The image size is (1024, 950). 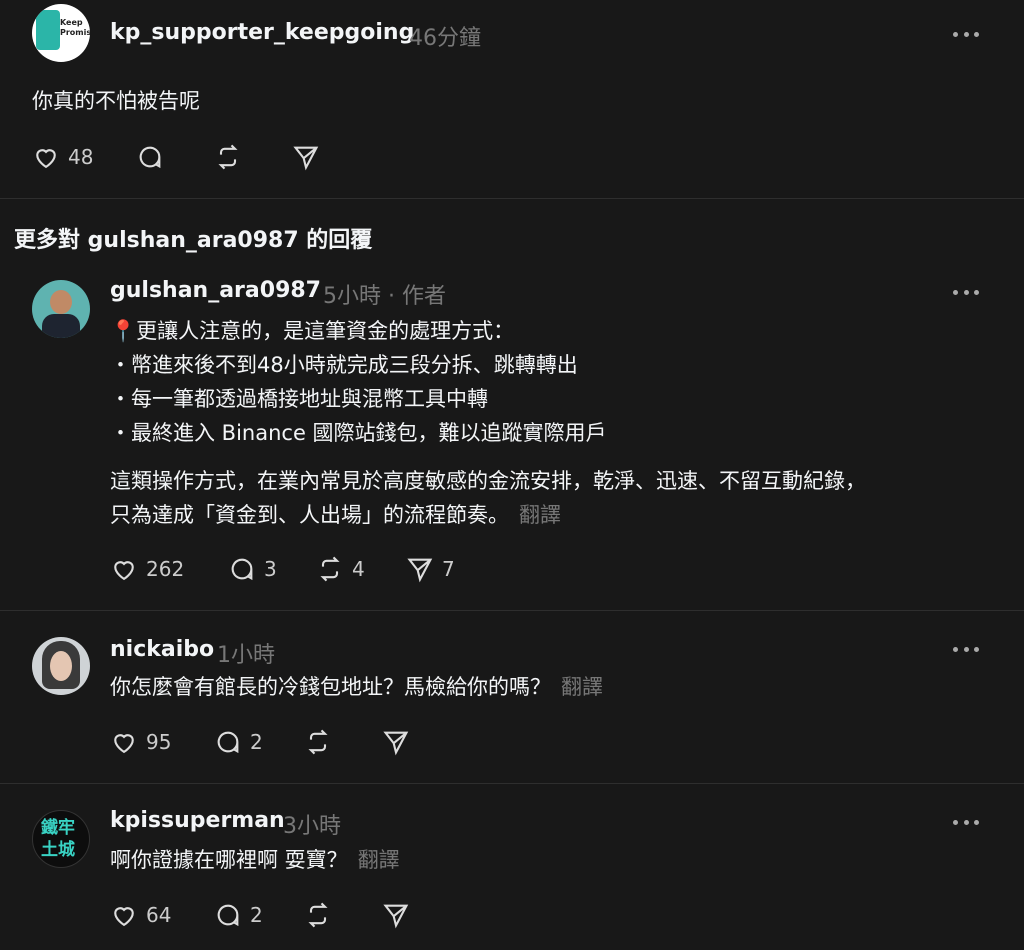 I want to click on avatar-face-icon, so click(x=61, y=666).